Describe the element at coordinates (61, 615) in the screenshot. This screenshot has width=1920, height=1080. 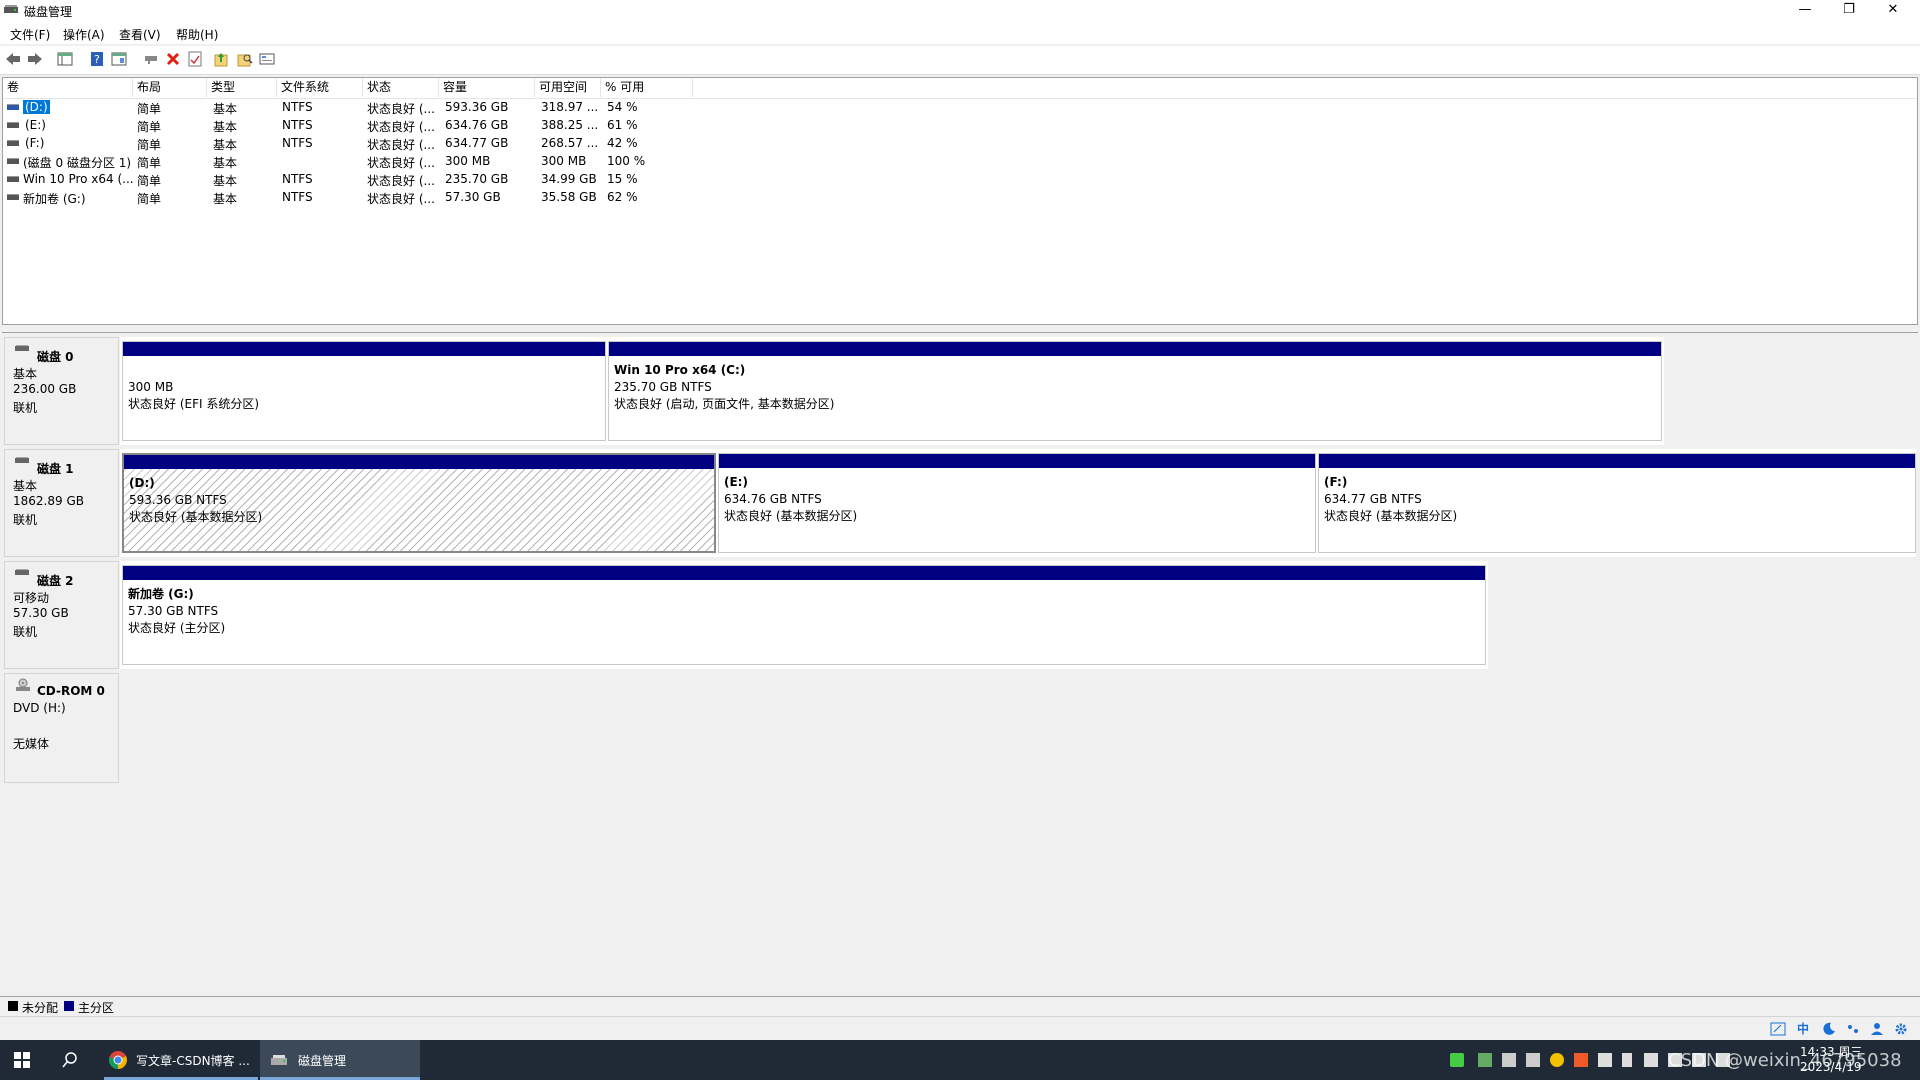
I see `disk-2-info: 磁盘 2 可移动 57.30 GB 联机` at that location.